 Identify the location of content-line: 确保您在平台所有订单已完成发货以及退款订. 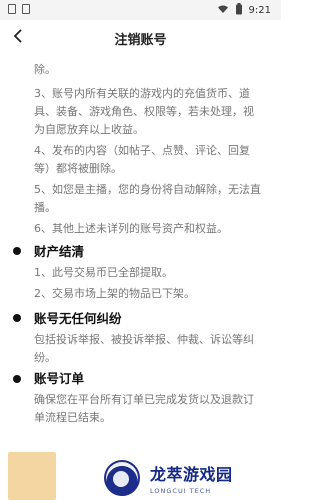
(144, 399).